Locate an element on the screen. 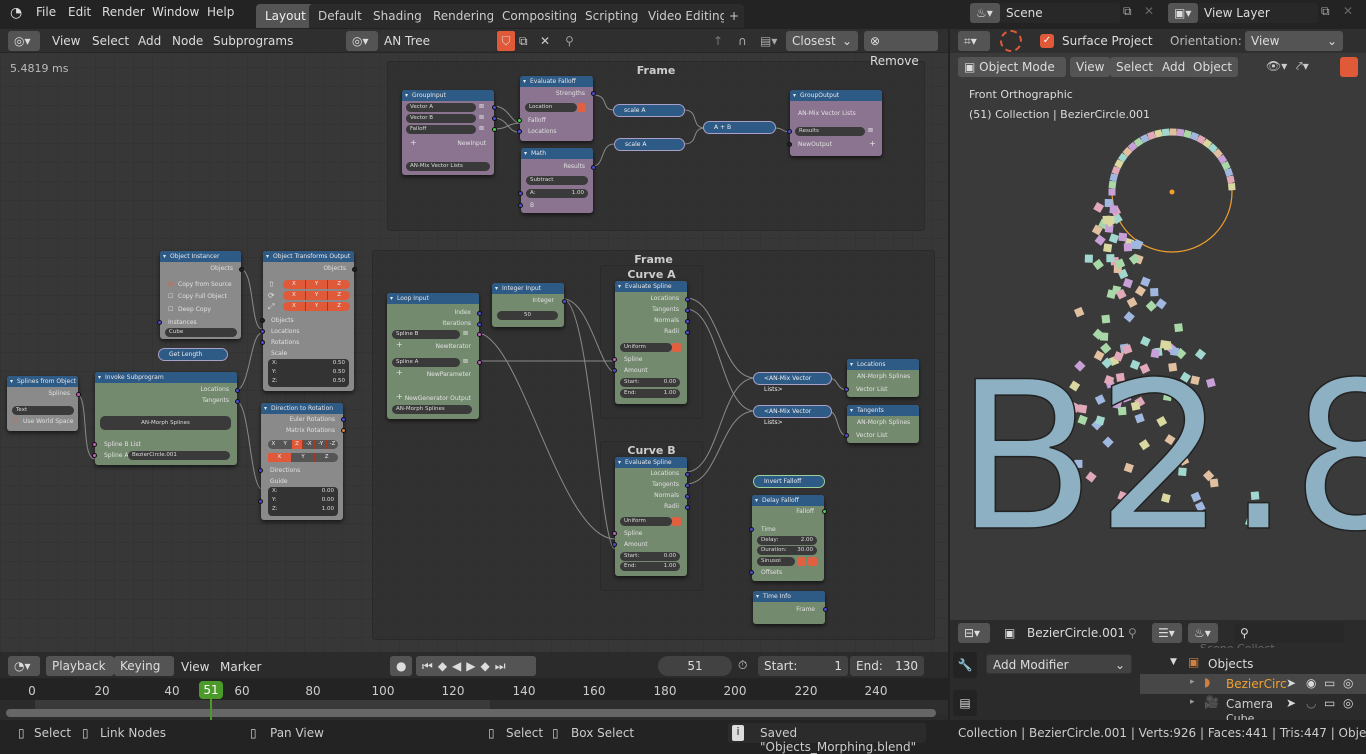 Image resolution: width=1366 pixels, height=754 pixels. playback-menu: Playback ⌄ is located at coordinates (80, 674).